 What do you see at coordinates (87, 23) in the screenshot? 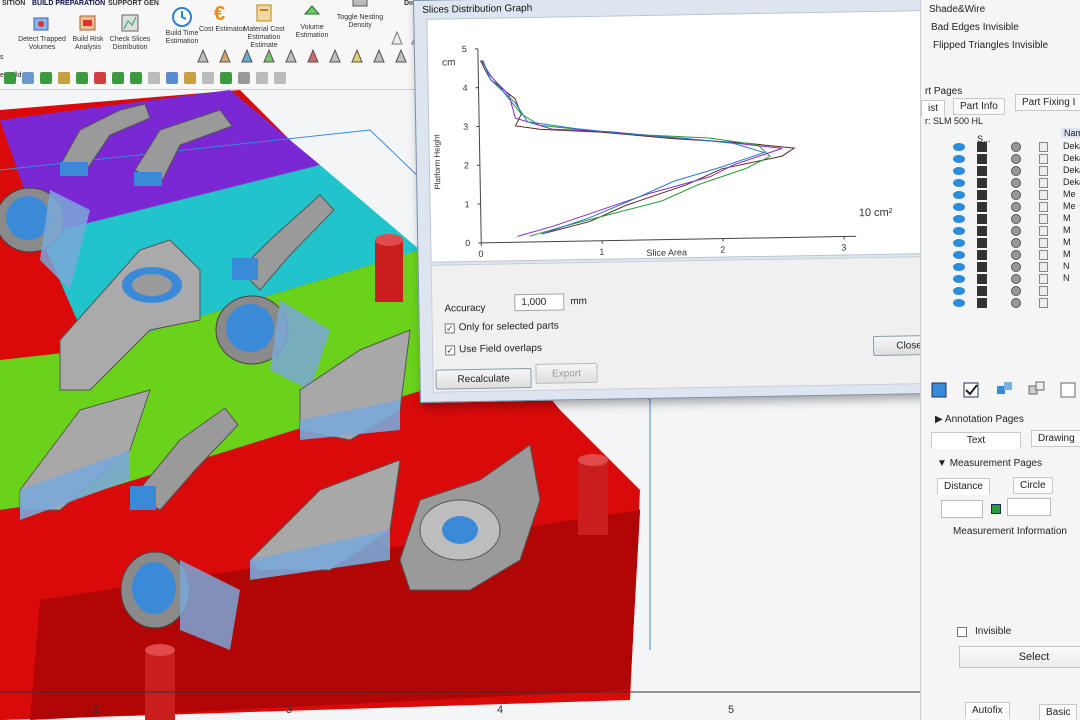
I see `build-risk-analysis-icon` at bounding box center [87, 23].